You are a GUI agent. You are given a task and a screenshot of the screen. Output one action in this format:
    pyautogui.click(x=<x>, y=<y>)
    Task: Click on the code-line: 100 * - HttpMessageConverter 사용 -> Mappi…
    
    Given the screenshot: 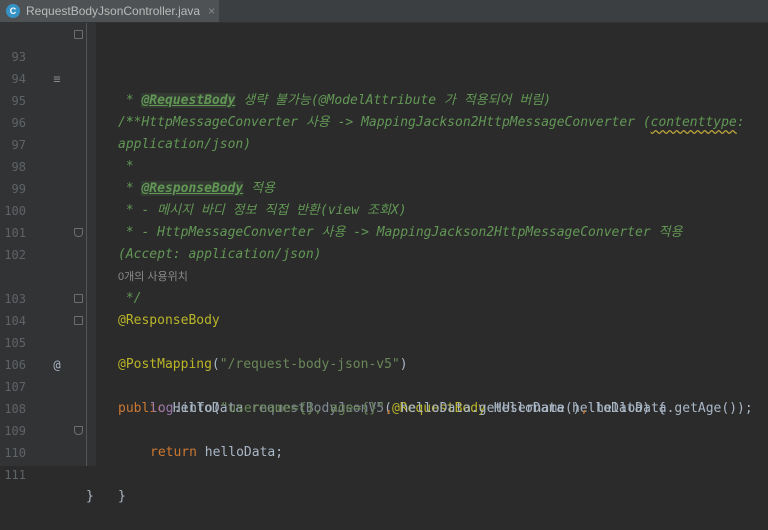 What is the action you would take?
    pyautogui.click(x=384, y=209)
    